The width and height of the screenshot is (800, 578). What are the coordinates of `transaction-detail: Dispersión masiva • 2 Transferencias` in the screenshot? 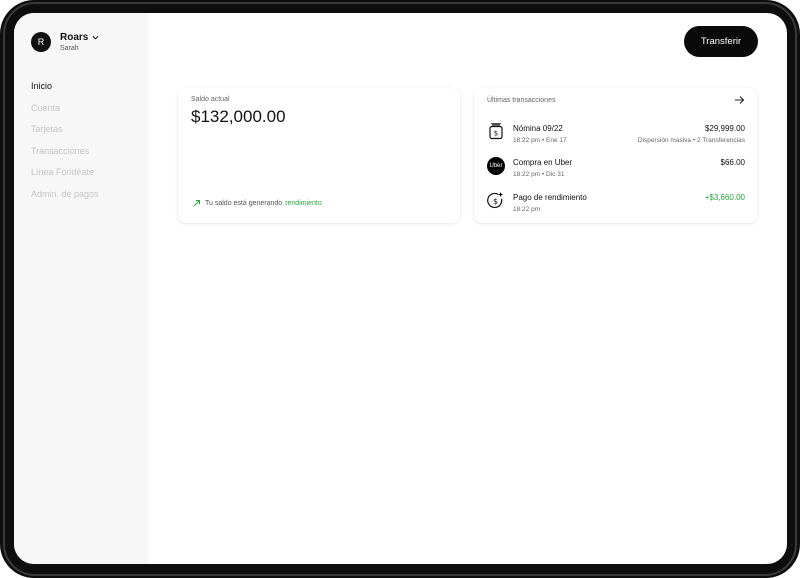 It's located at (691, 140).